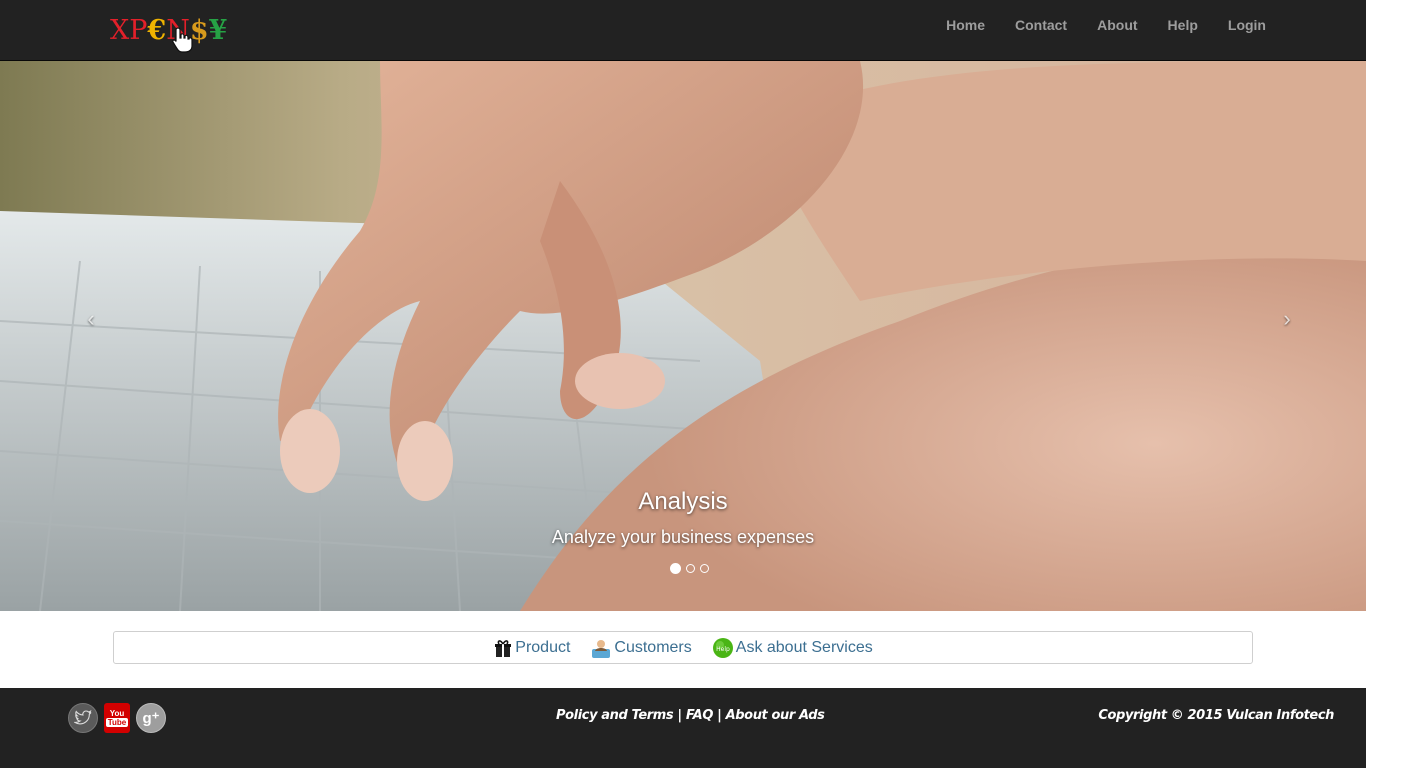 Image resolution: width=1422 pixels, height=768 pixels. I want to click on customers-link: Customers, so click(641, 648).